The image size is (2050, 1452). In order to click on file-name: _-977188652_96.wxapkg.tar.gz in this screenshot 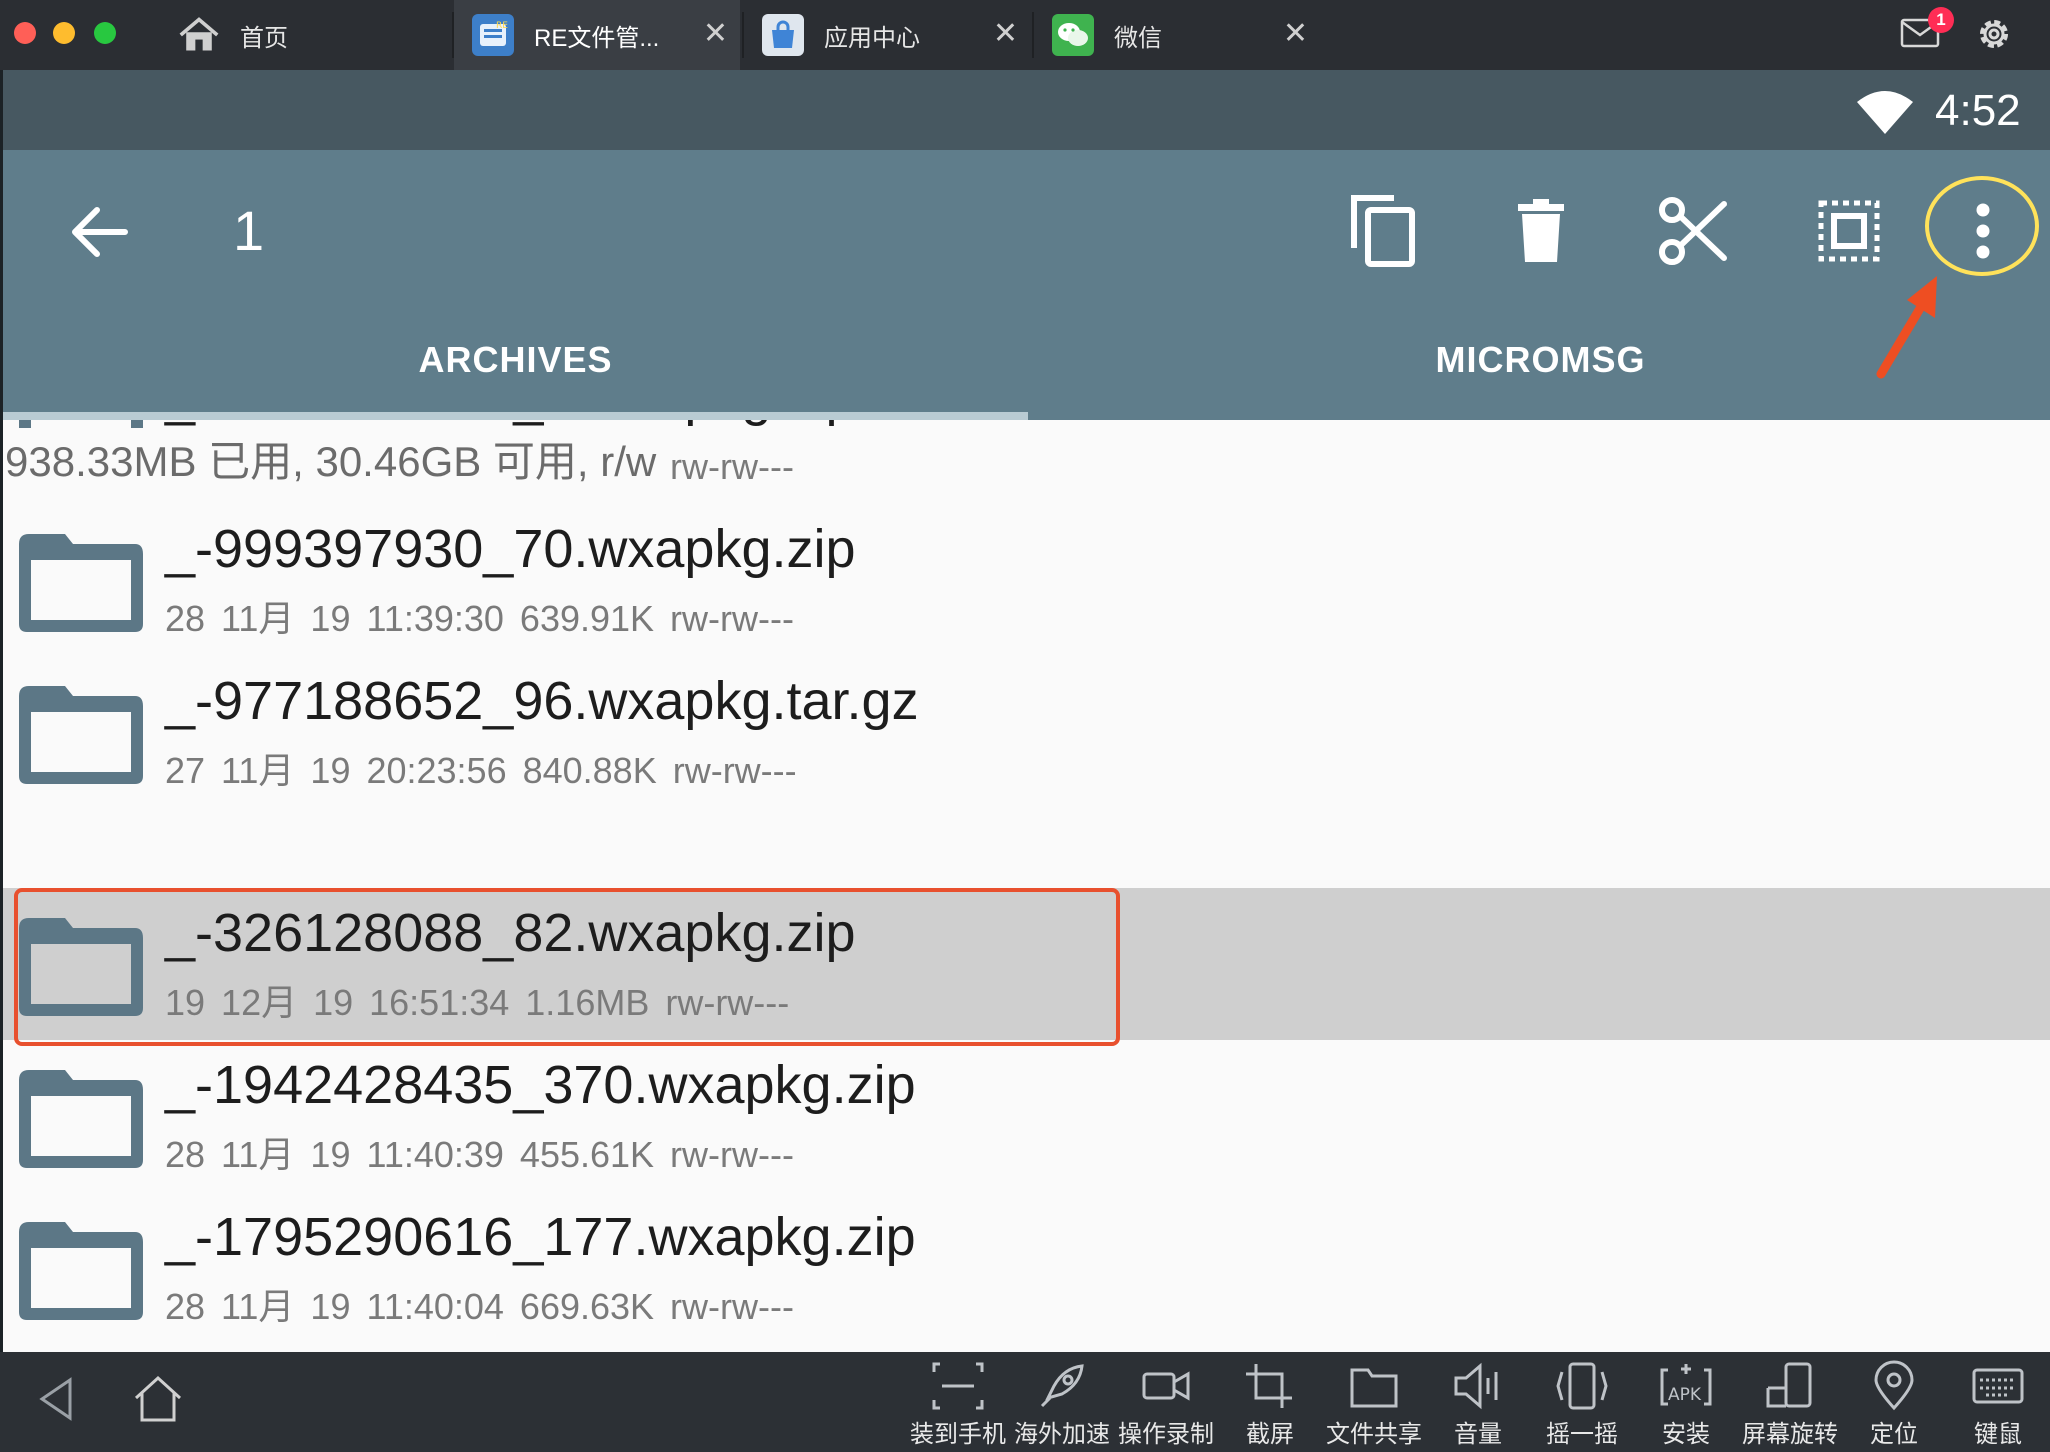, I will do `click(542, 701)`.